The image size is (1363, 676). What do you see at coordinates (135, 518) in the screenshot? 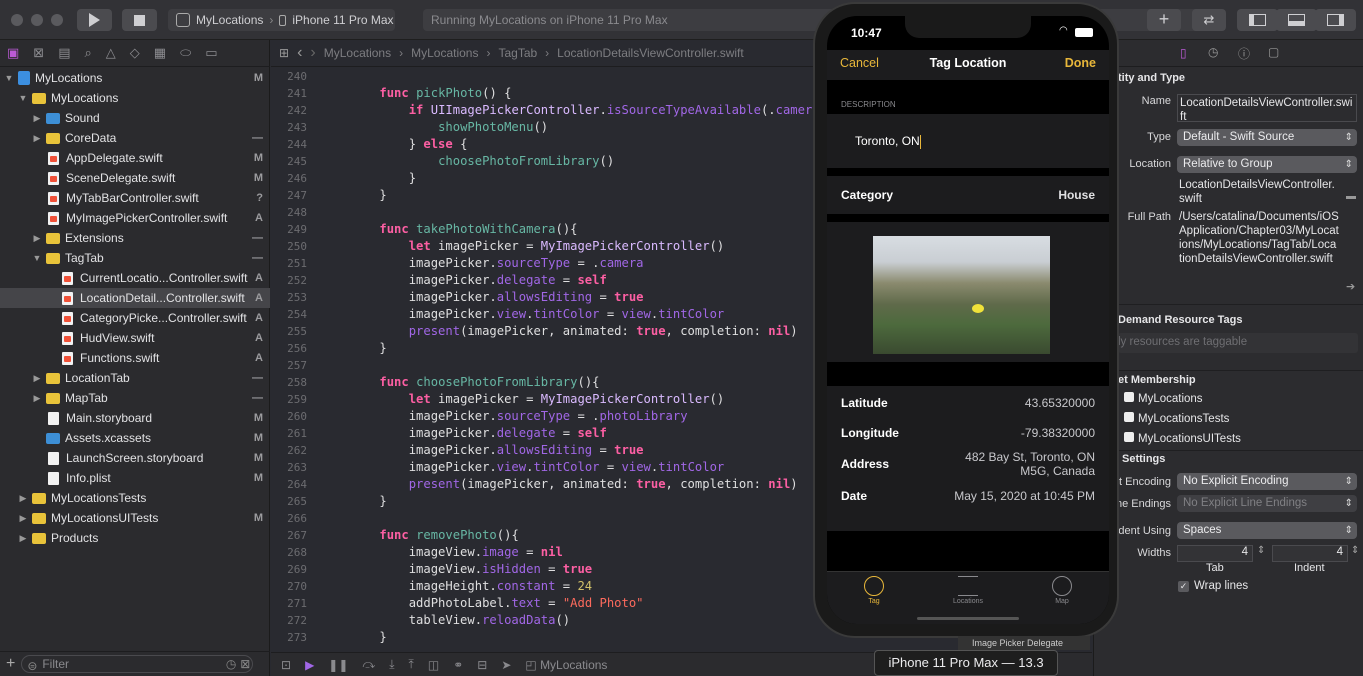
I see `tree-item-uitests: ▶ MyLocationsUITests M` at bounding box center [135, 518].